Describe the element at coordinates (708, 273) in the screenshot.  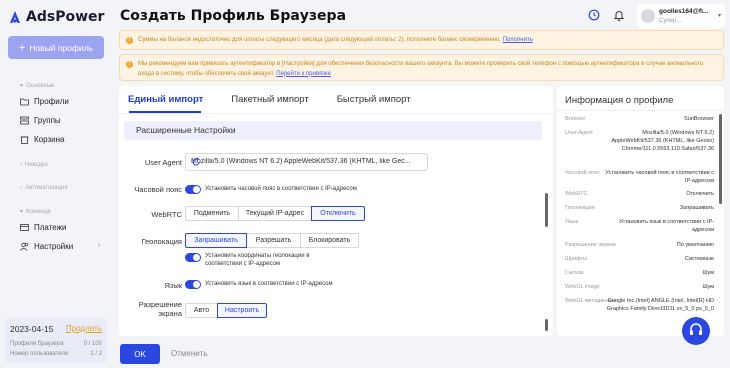
I see `info-value: Шум` at that location.